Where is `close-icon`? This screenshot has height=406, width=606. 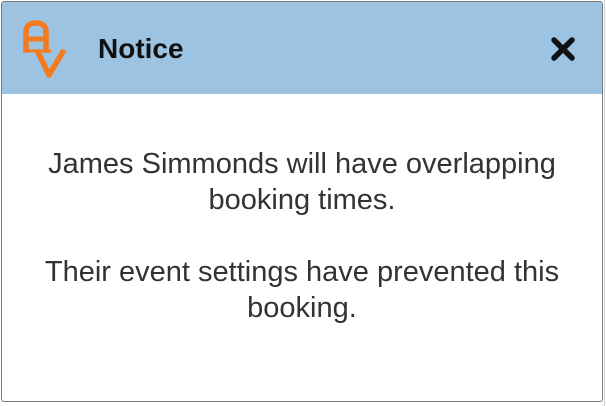
close-icon is located at coordinates (563, 49).